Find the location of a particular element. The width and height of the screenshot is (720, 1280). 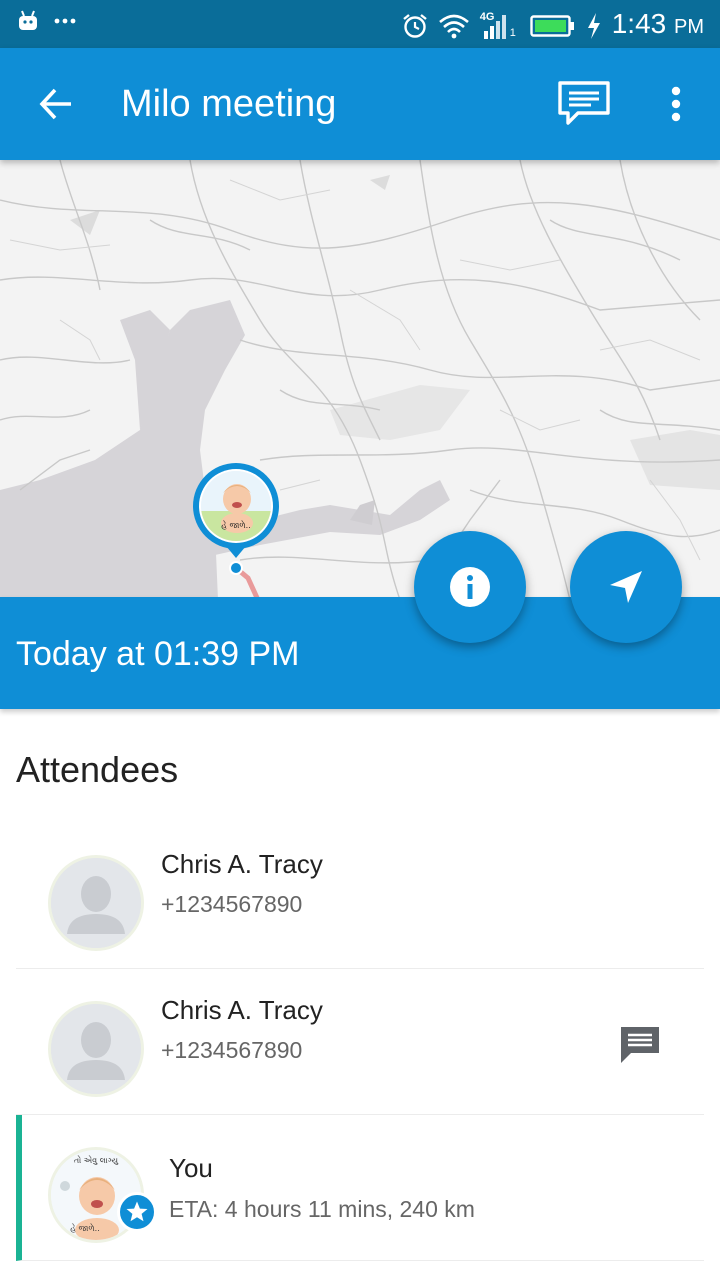

info-icon is located at coordinates (470, 587).